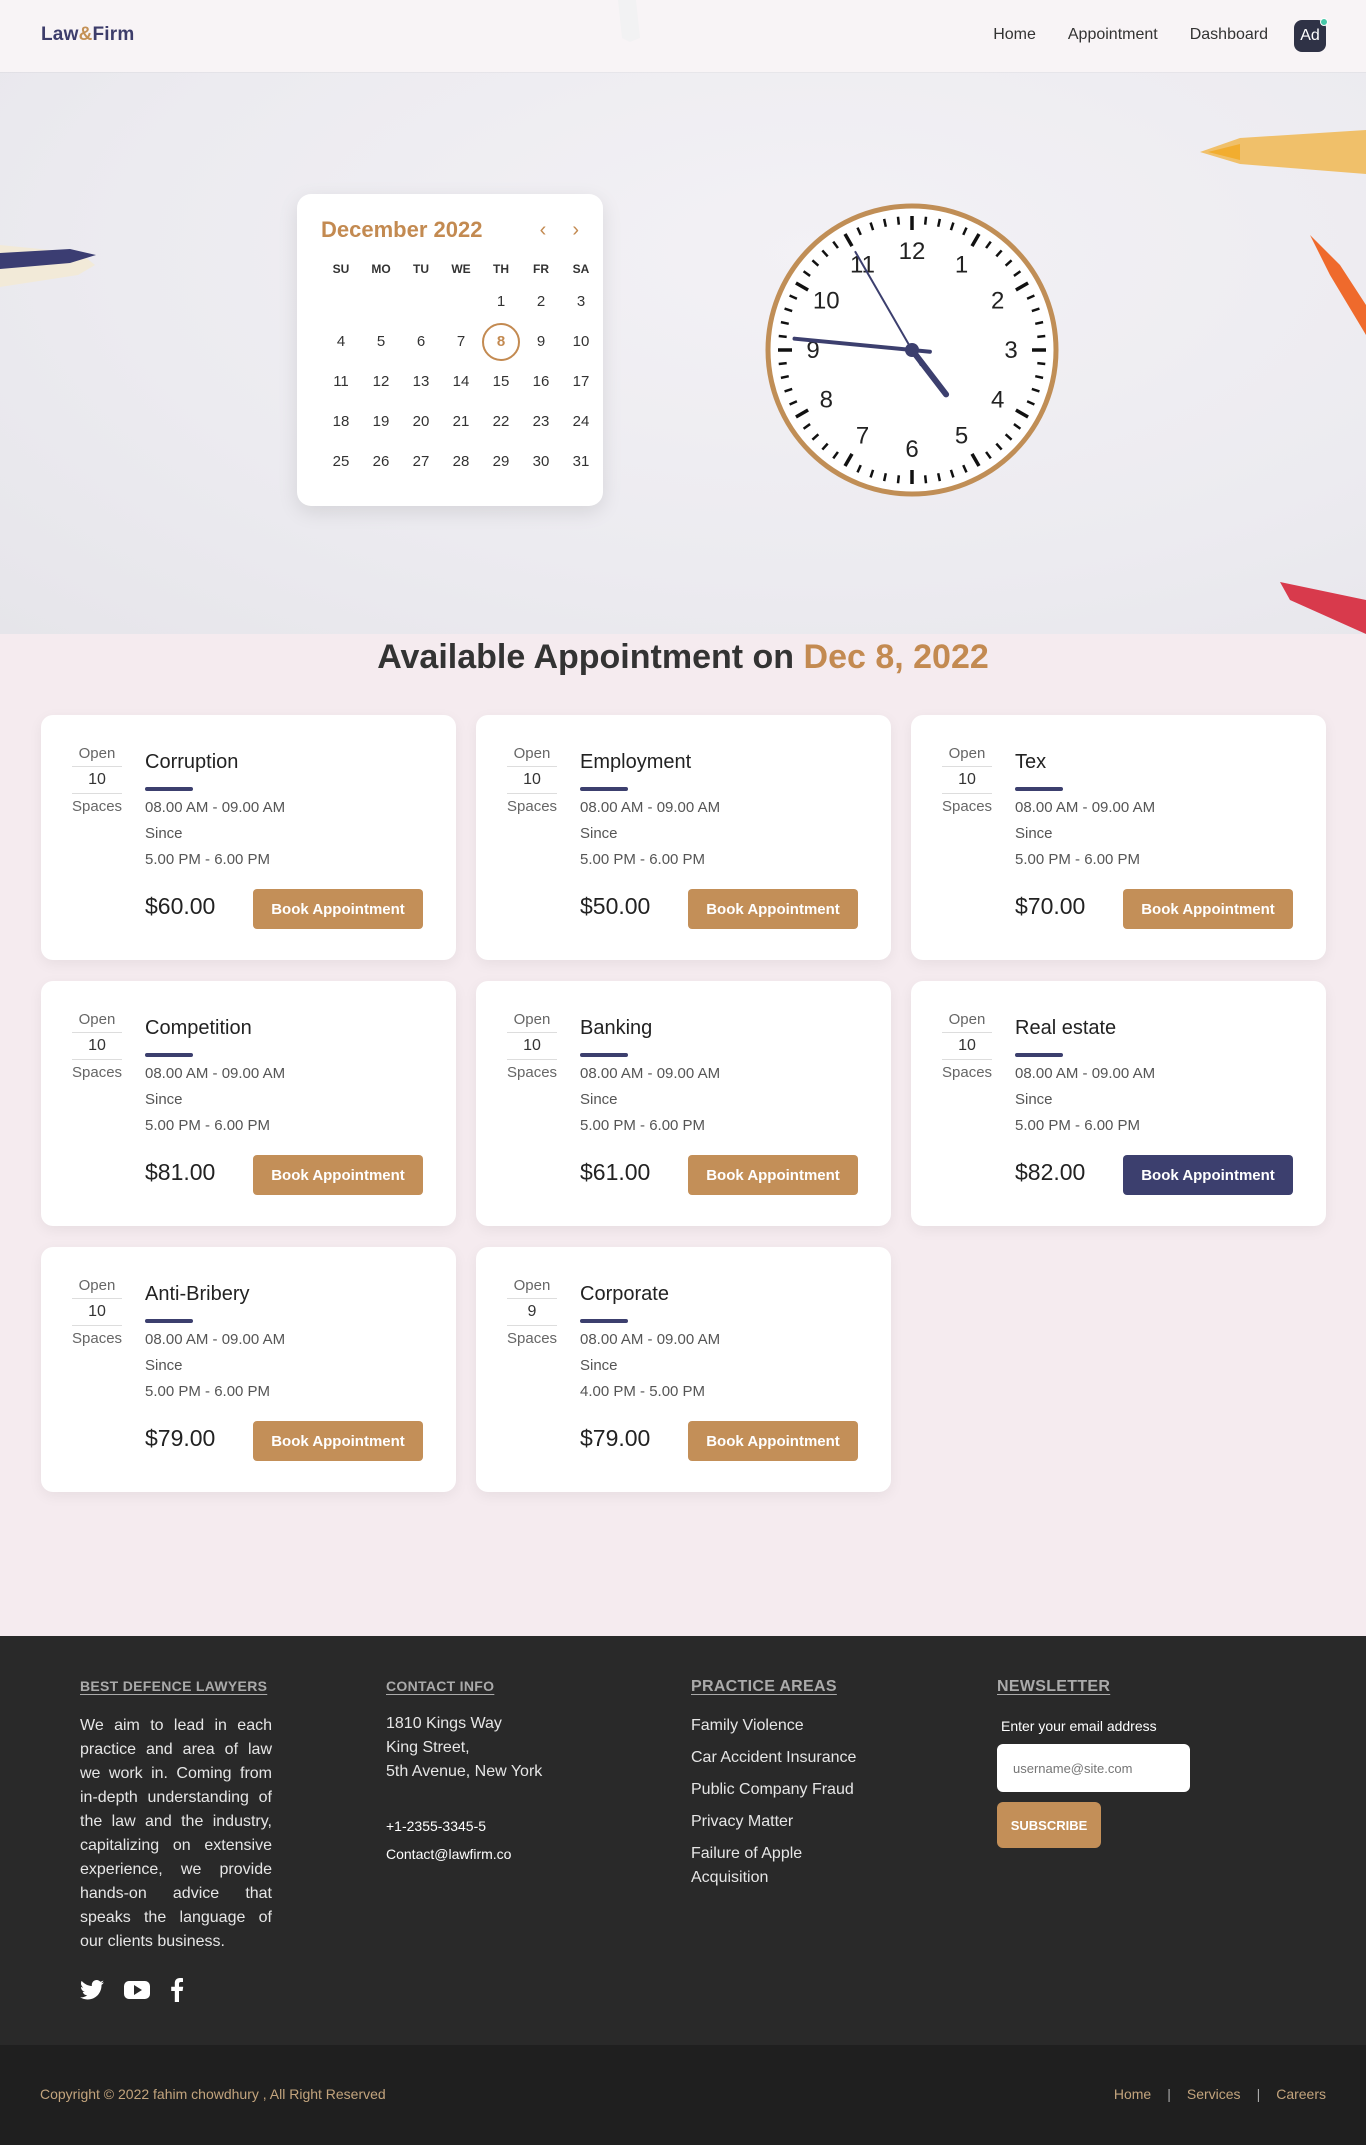  I want to click on calendar-day: 2, so click(541, 302).